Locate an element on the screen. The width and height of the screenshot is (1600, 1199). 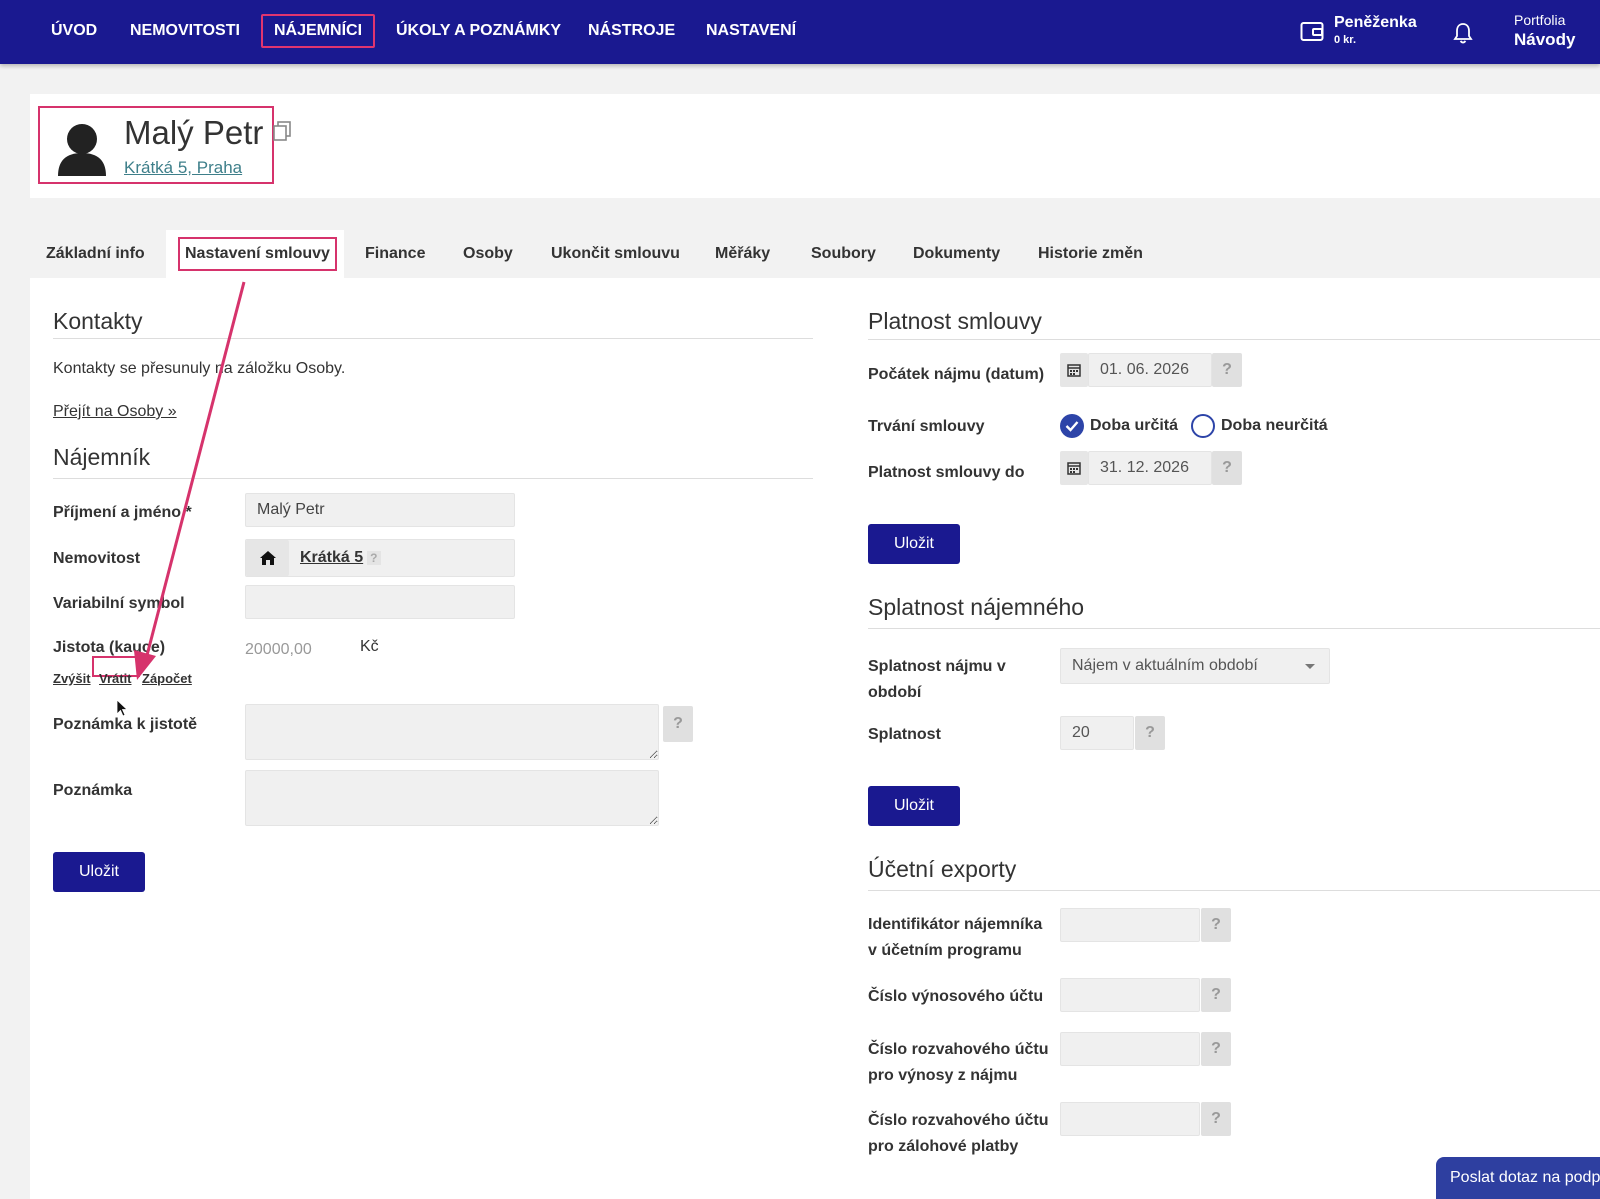
tab-historie-zmen: Historie změn is located at coordinates (1090, 254).